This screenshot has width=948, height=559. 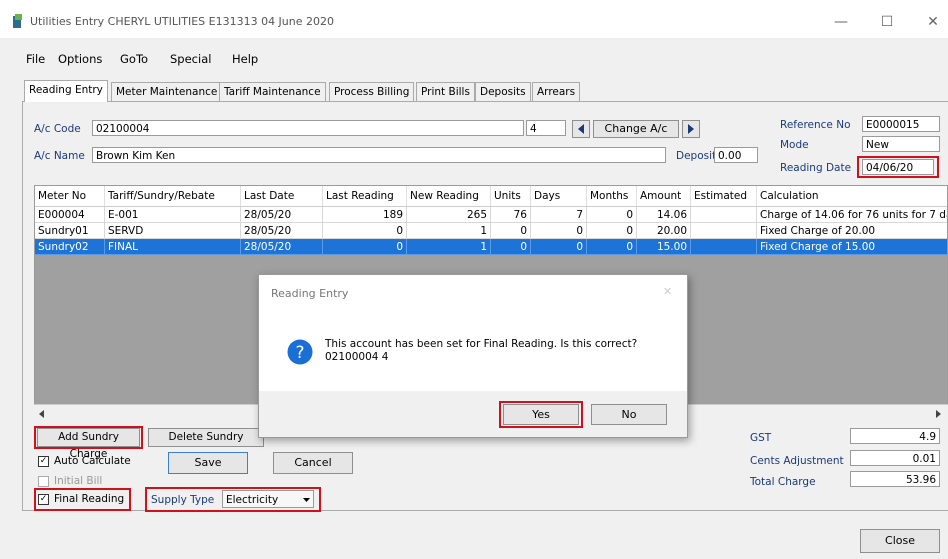 What do you see at coordinates (449, 215) in the screenshot?
I see `cell-new-reading: 265` at bounding box center [449, 215].